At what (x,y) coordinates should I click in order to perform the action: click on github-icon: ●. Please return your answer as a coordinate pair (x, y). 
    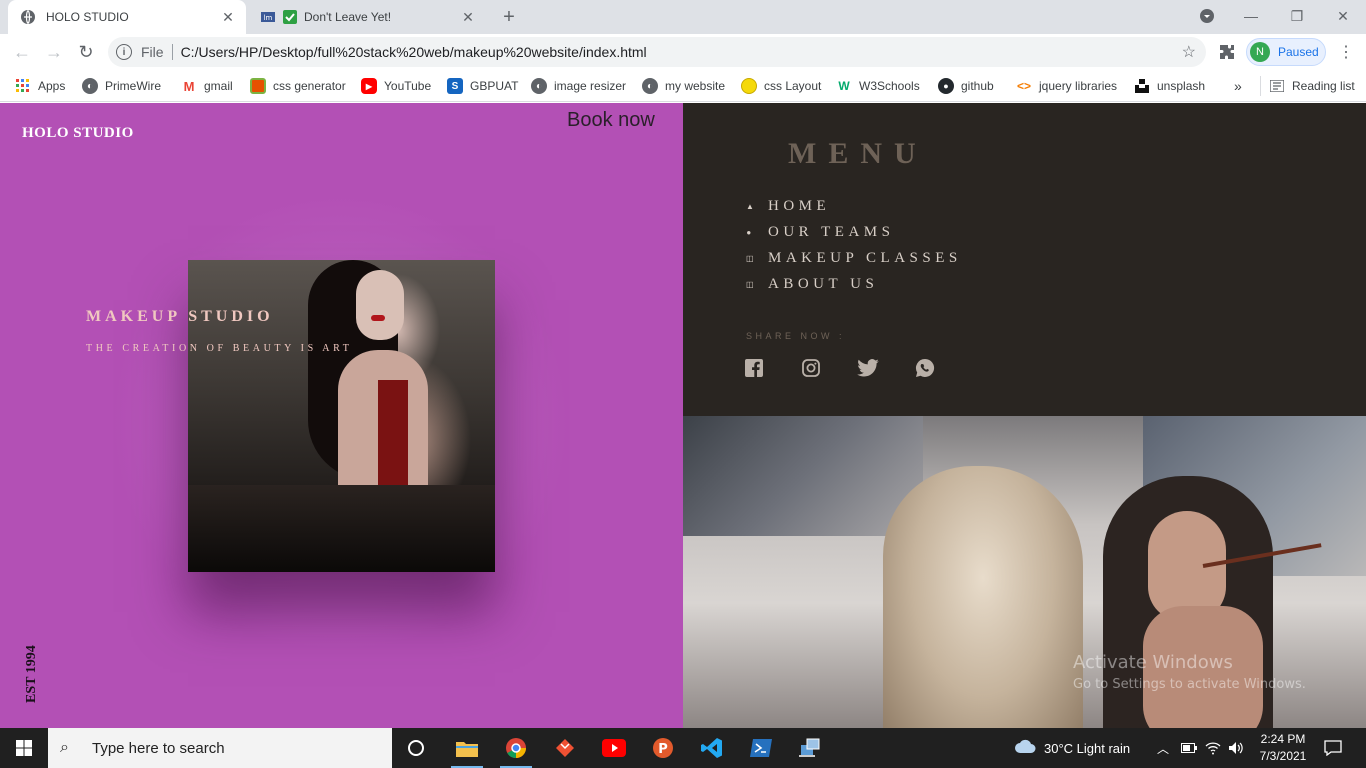
    Looking at the image, I should click on (946, 86).